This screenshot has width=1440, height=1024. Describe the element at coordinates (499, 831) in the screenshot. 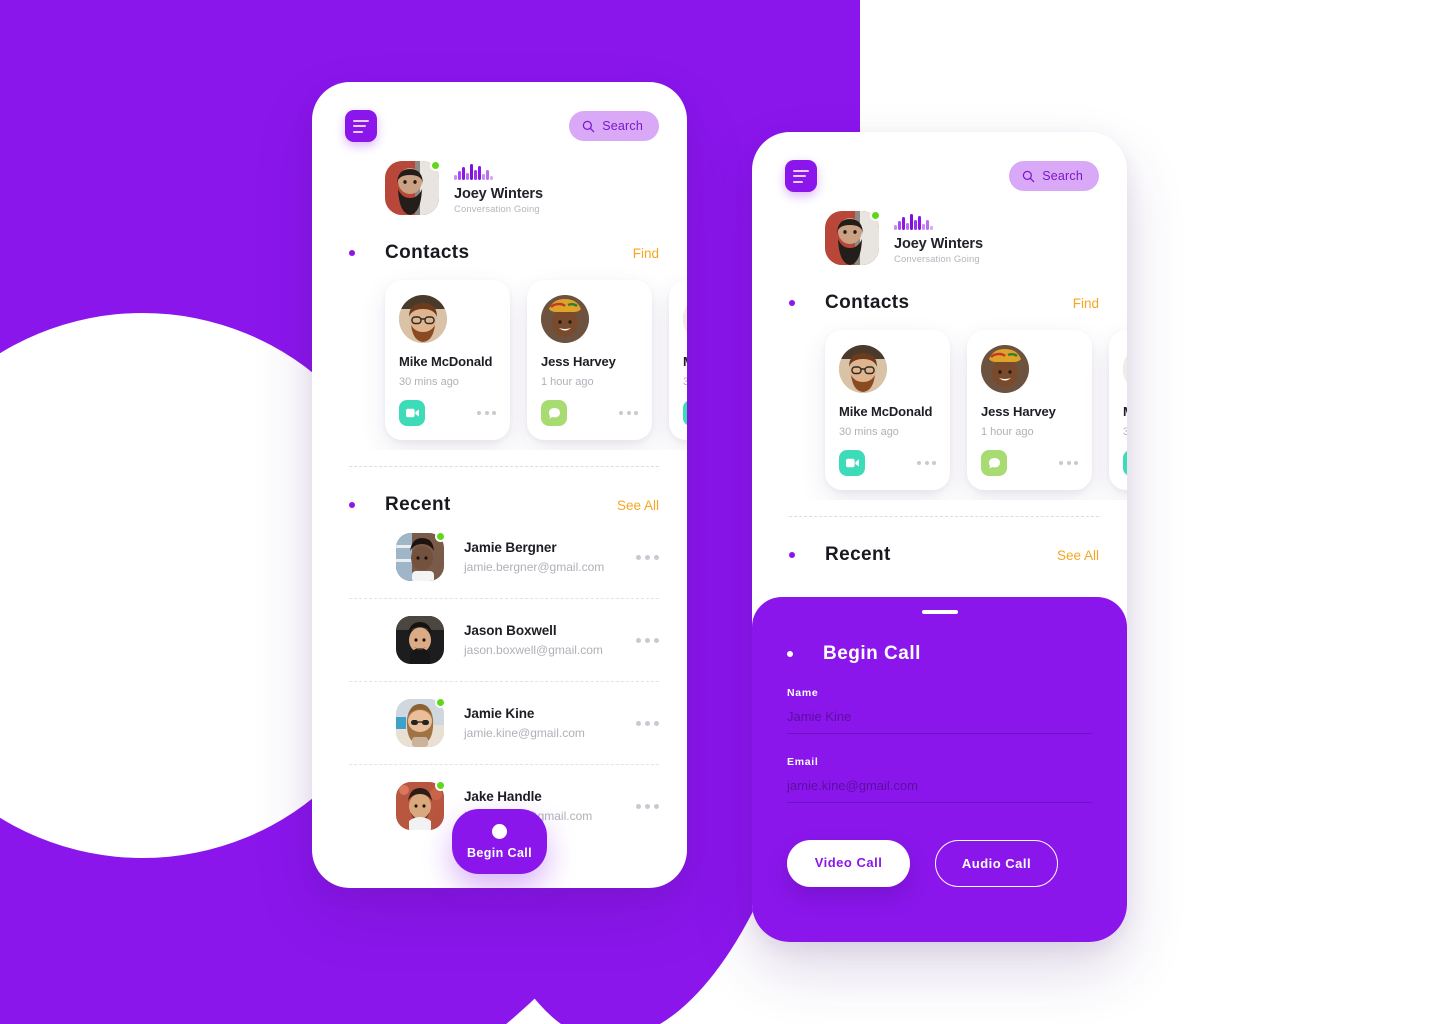

I see `record-dot-icon` at that location.